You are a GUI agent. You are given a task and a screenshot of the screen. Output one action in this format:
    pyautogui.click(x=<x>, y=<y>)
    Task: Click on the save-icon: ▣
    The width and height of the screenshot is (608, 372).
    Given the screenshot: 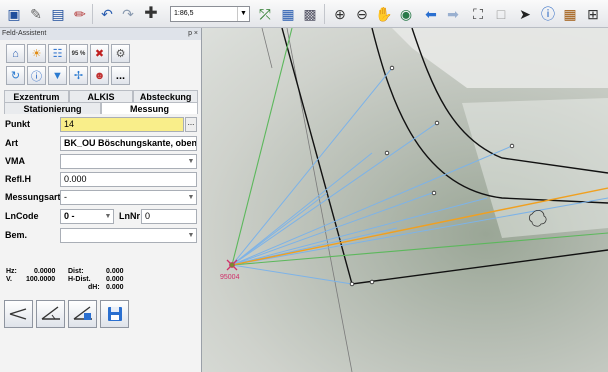 What is the action you would take?
    pyautogui.click(x=14, y=14)
    